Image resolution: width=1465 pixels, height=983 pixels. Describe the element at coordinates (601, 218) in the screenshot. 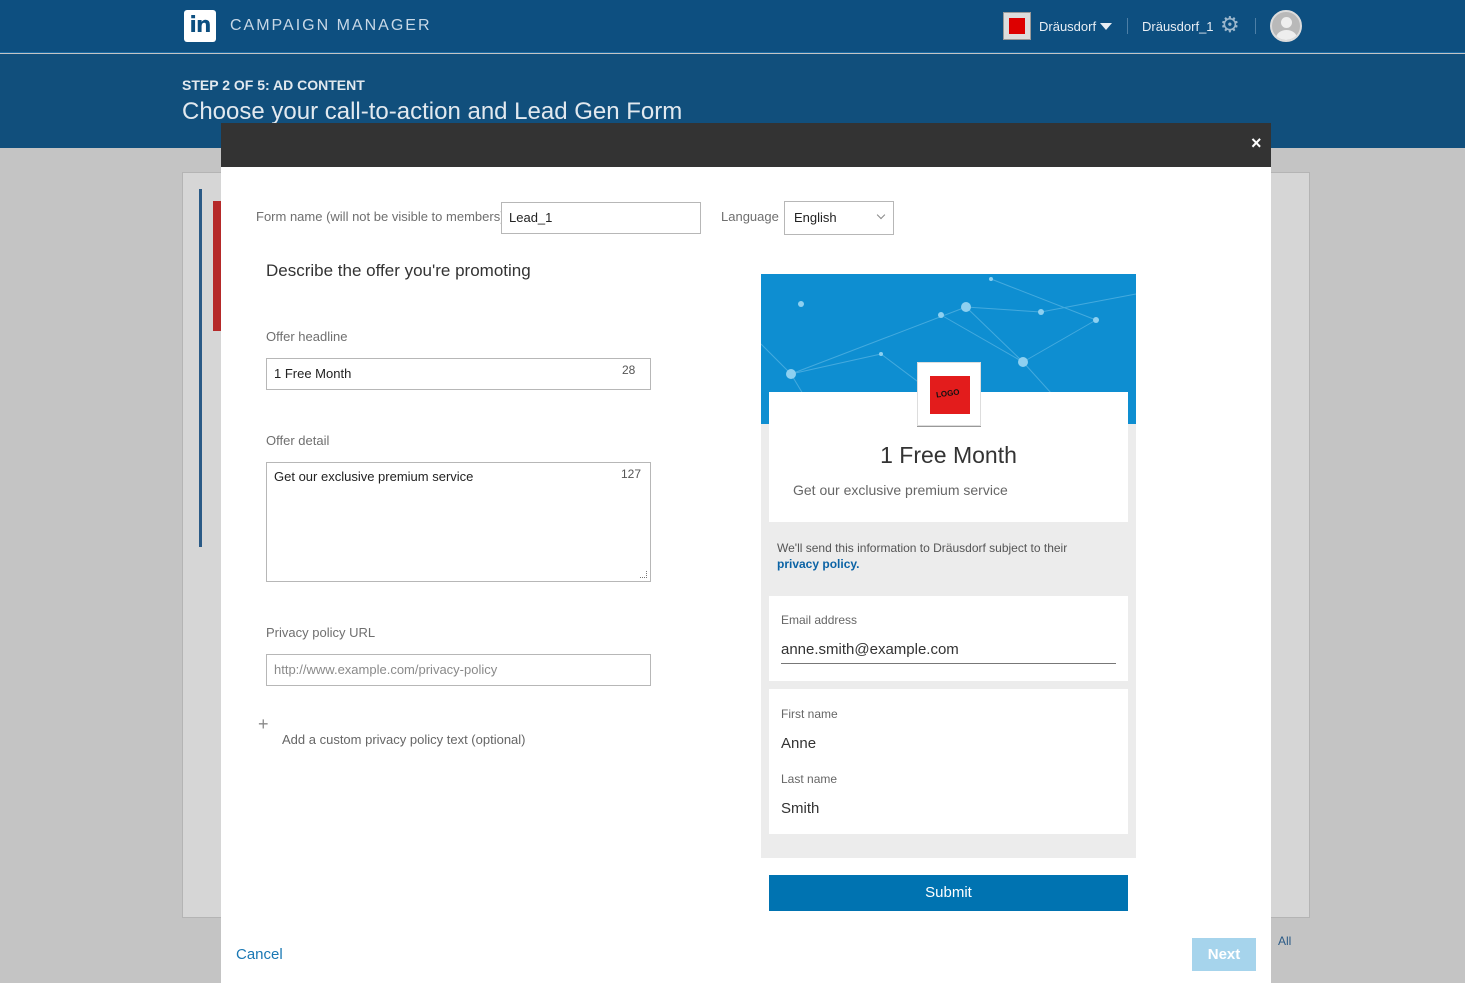

I see `form-name-input: Lead_1` at that location.